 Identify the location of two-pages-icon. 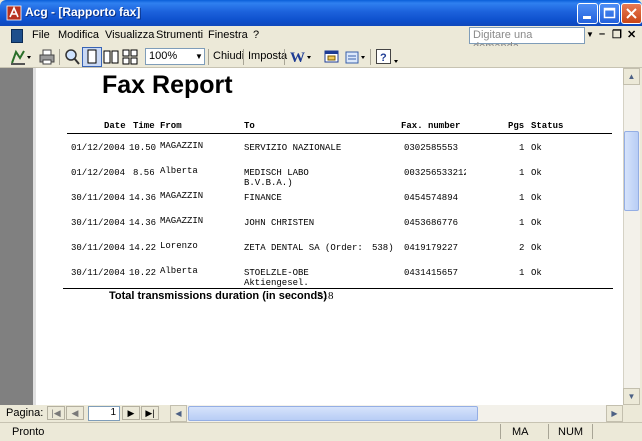
(111, 57).